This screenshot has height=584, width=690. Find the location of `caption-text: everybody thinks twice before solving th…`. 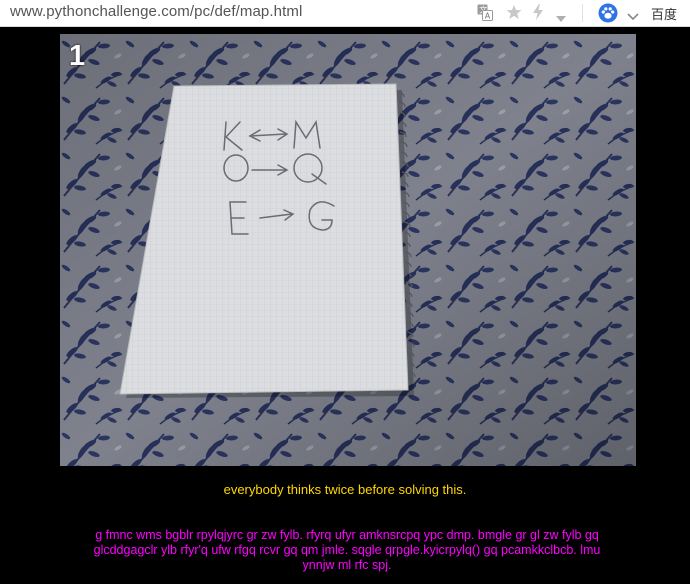

caption-text: everybody thinks twice before solving th… is located at coordinates (345, 489).